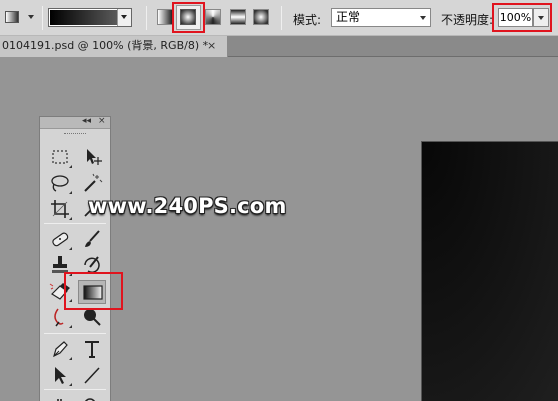 Image resolution: width=558 pixels, height=401 pixels. What do you see at coordinates (60, 349) in the screenshot?
I see `pen-icon` at bounding box center [60, 349].